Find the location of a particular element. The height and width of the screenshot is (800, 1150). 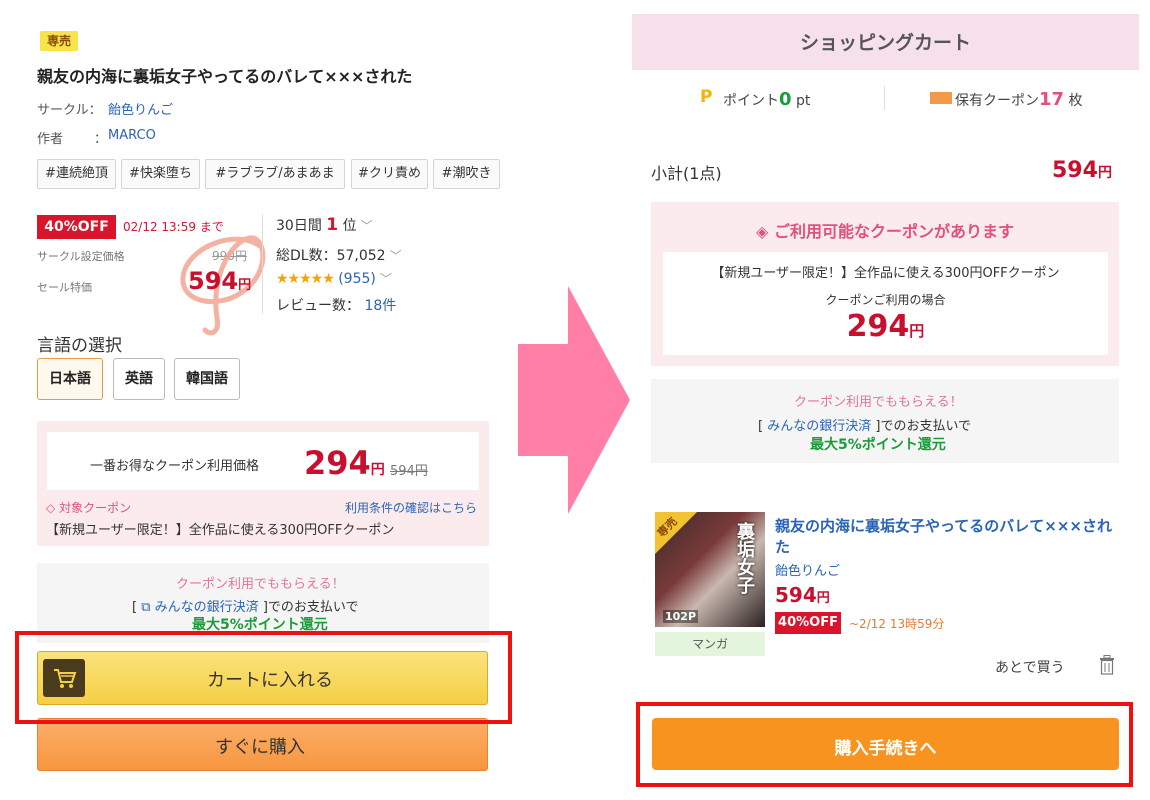

cart-title: ショッピングカート is located at coordinates (885, 43).